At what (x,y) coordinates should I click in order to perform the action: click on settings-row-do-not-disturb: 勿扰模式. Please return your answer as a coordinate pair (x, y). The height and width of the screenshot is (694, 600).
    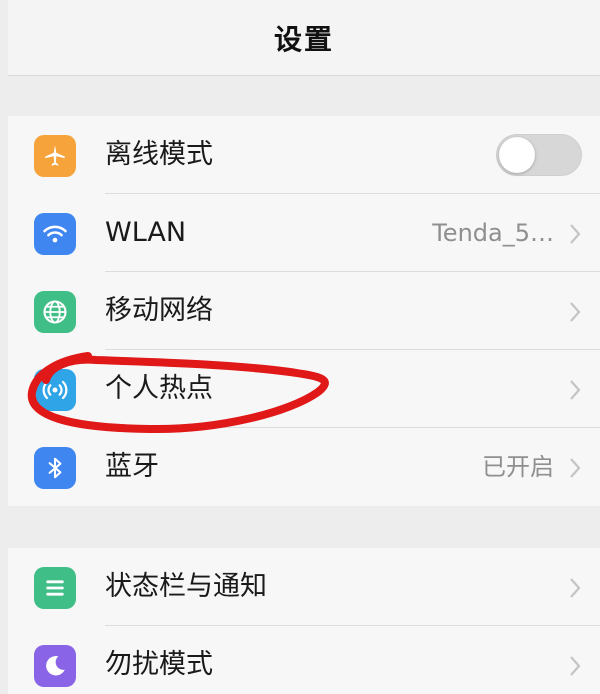
    Looking at the image, I should click on (304, 660).